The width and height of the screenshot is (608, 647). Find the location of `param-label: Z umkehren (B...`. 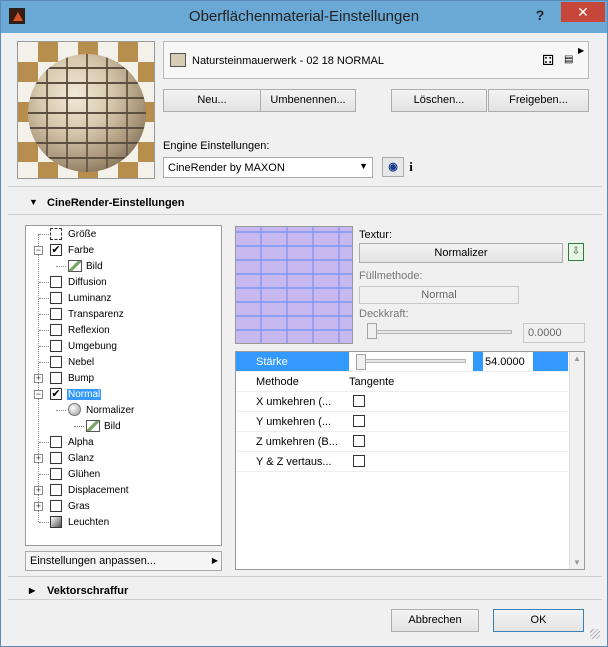

param-label: Z umkehren (B... is located at coordinates (297, 442).